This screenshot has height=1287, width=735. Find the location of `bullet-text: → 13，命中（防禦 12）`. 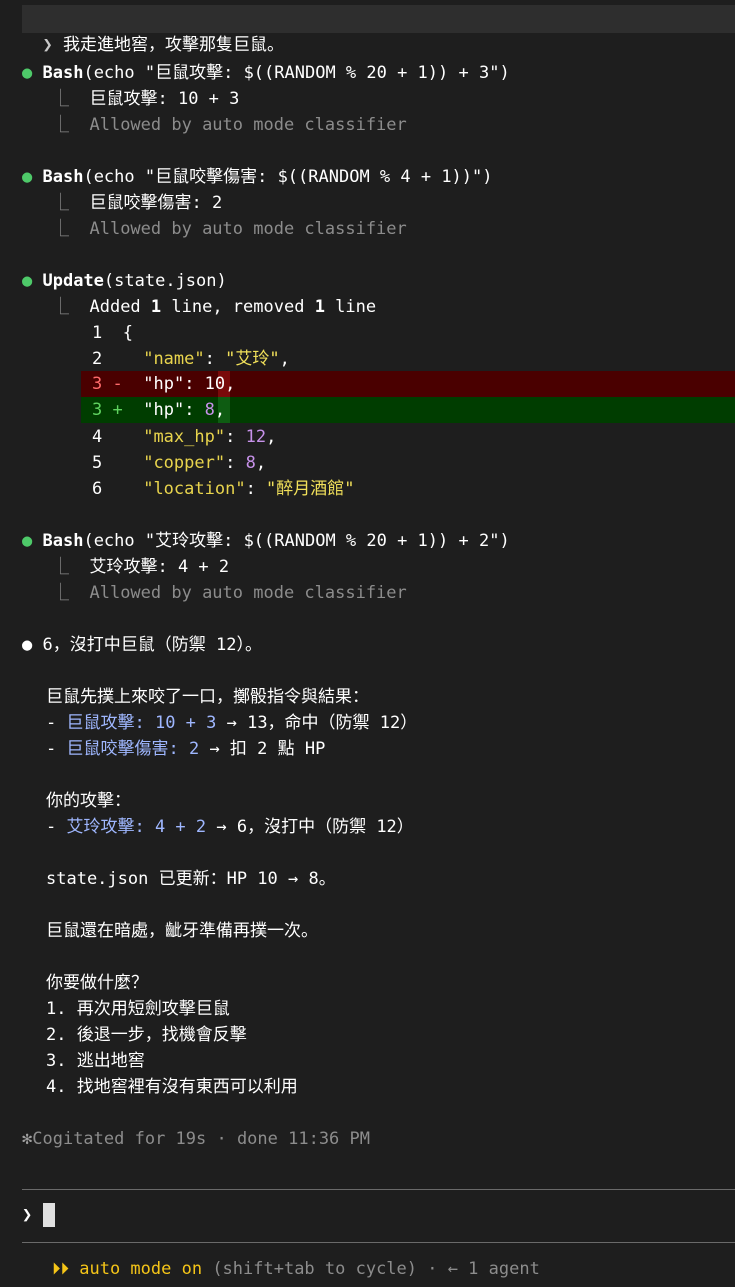

bullet-text: → 13，命中（防禦 12） is located at coordinates (317, 723).